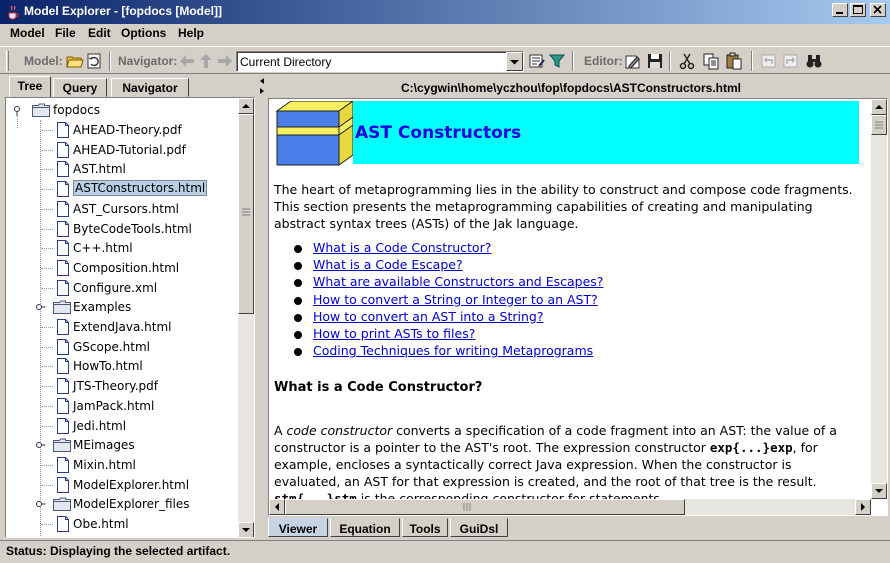 The image size is (890, 563). I want to click on menu-edit: Edit, so click(99, 33).